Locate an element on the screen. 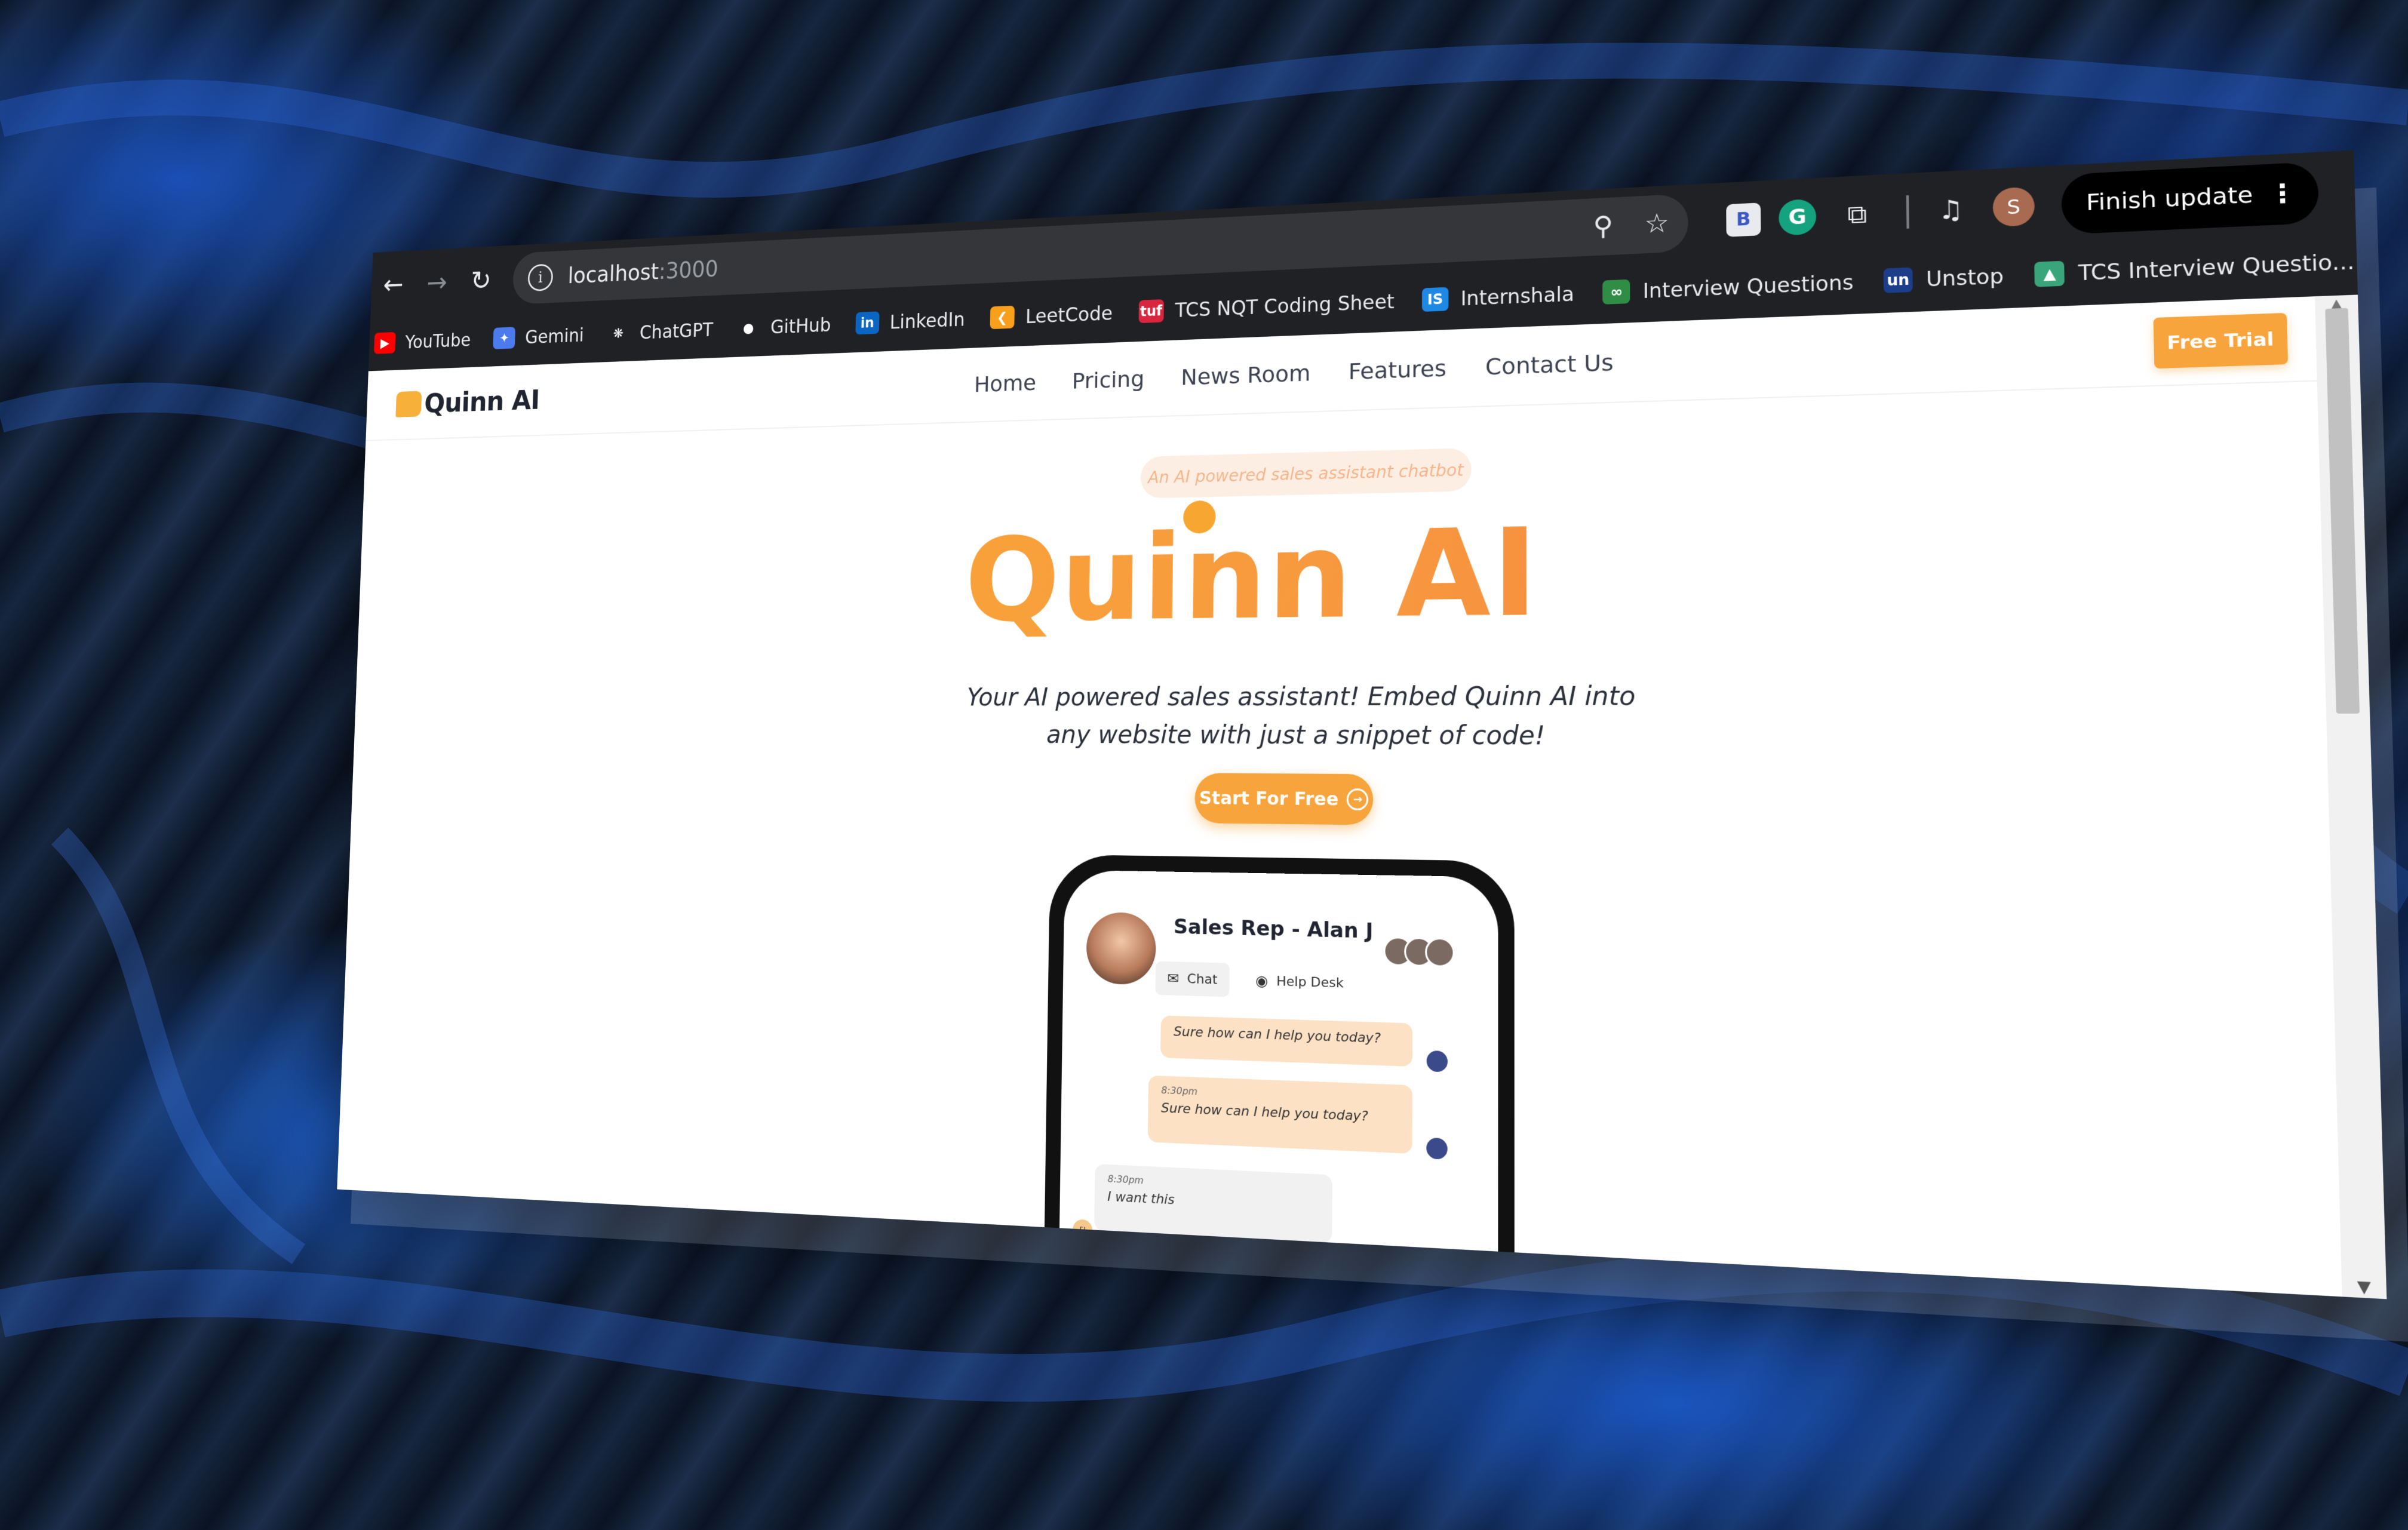 This screenshot has width=2408, height=1530. extensions-puzzle-icon: ⧉ is located at coordinates (1857, 214).